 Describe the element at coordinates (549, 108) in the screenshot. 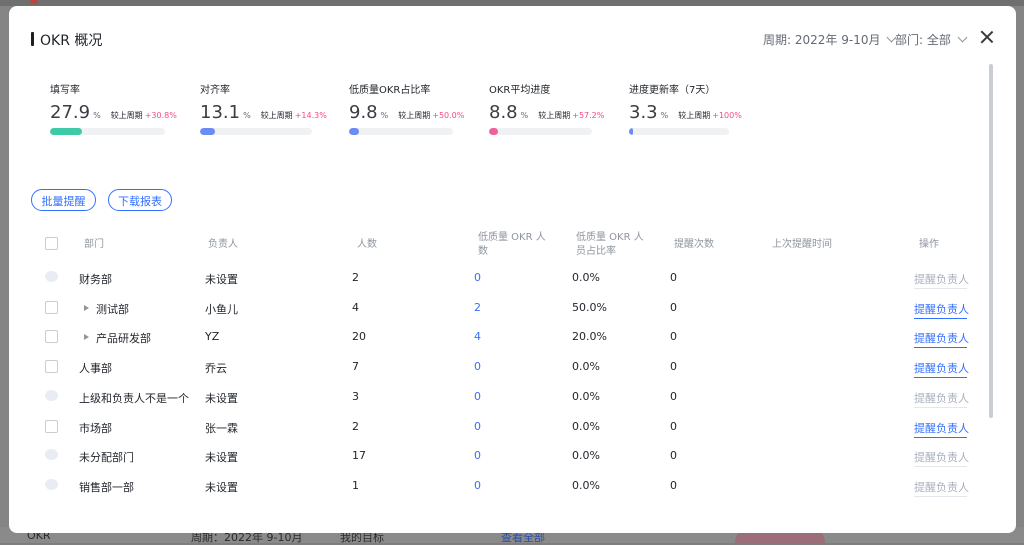

I see `metric-card: OKR平均进度 8.8% 较上周期 +57.2%` at that location.